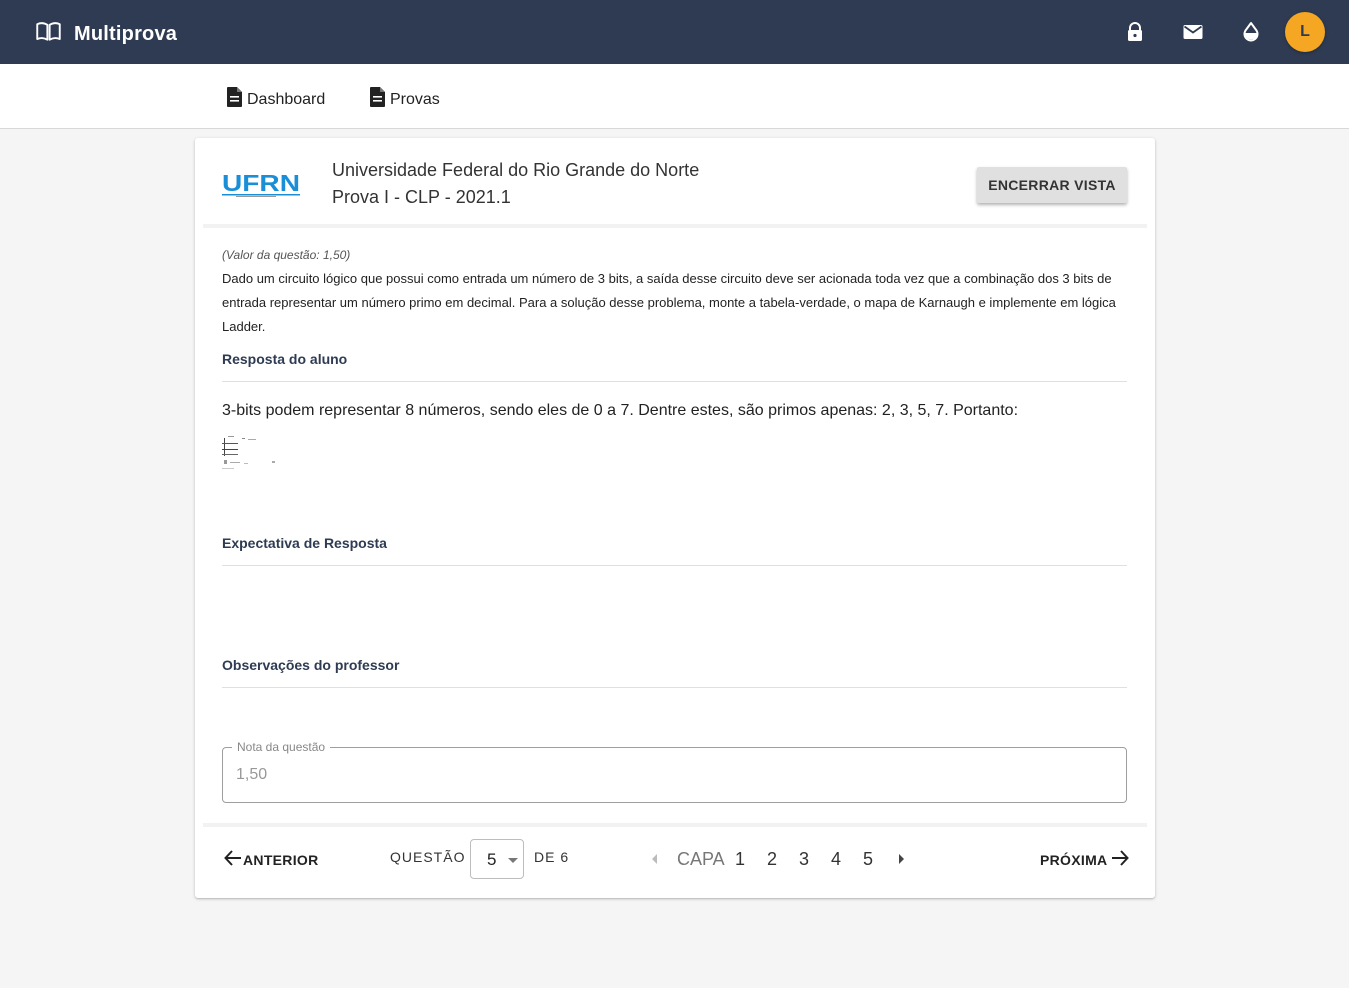 The image size is (1349, 988). What do you see at coordinates (304, 543) in the screenshot?
I see `expected-answer-title: Expectativa de Resposta` at bounding box center [304, 543].